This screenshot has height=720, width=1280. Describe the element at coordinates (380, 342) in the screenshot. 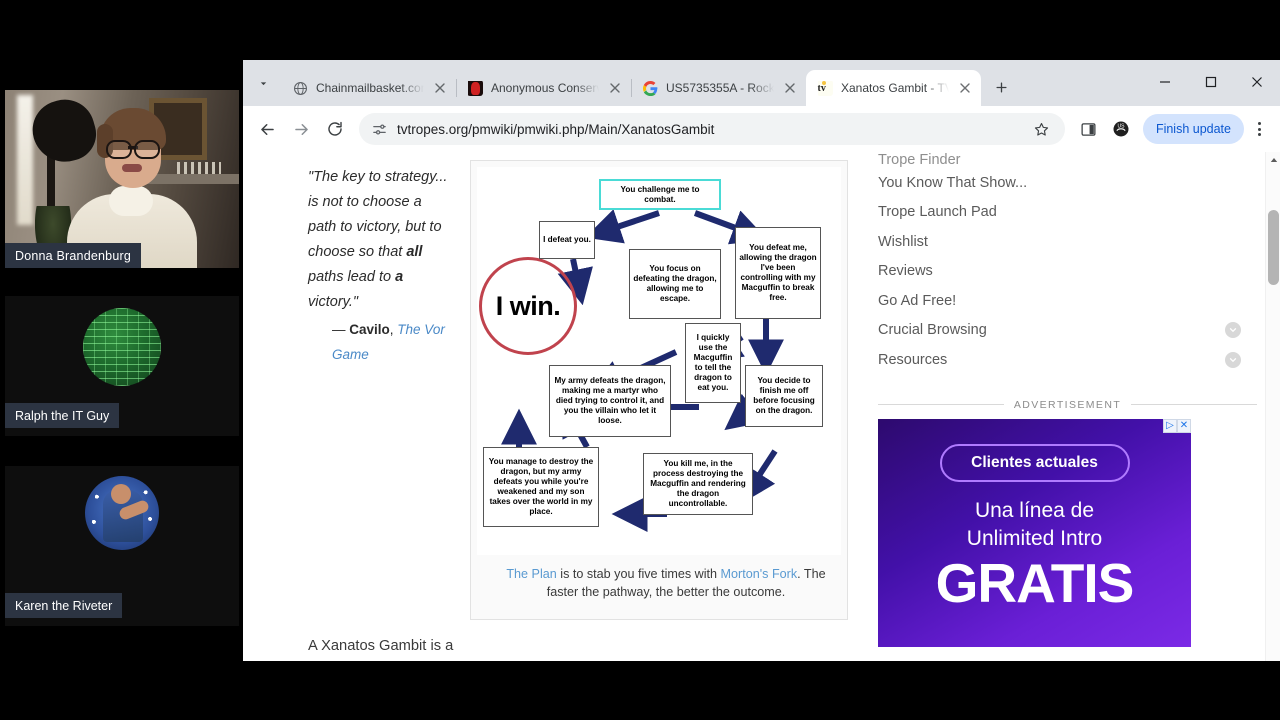

I see `quote-attribution: — Cavilo, The Vor Game` at that location.